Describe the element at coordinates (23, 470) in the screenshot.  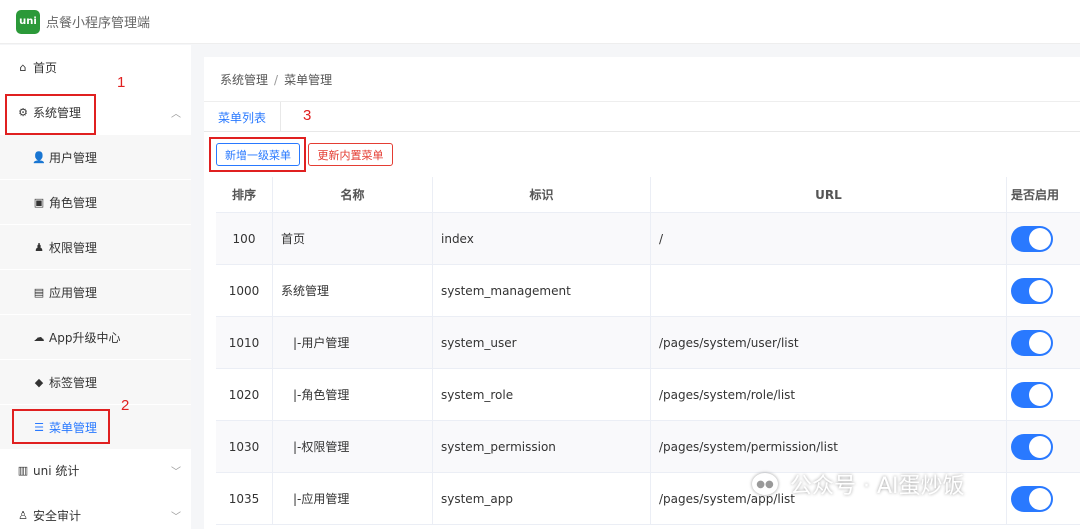
I see `stats-icon: ▥` at that location.